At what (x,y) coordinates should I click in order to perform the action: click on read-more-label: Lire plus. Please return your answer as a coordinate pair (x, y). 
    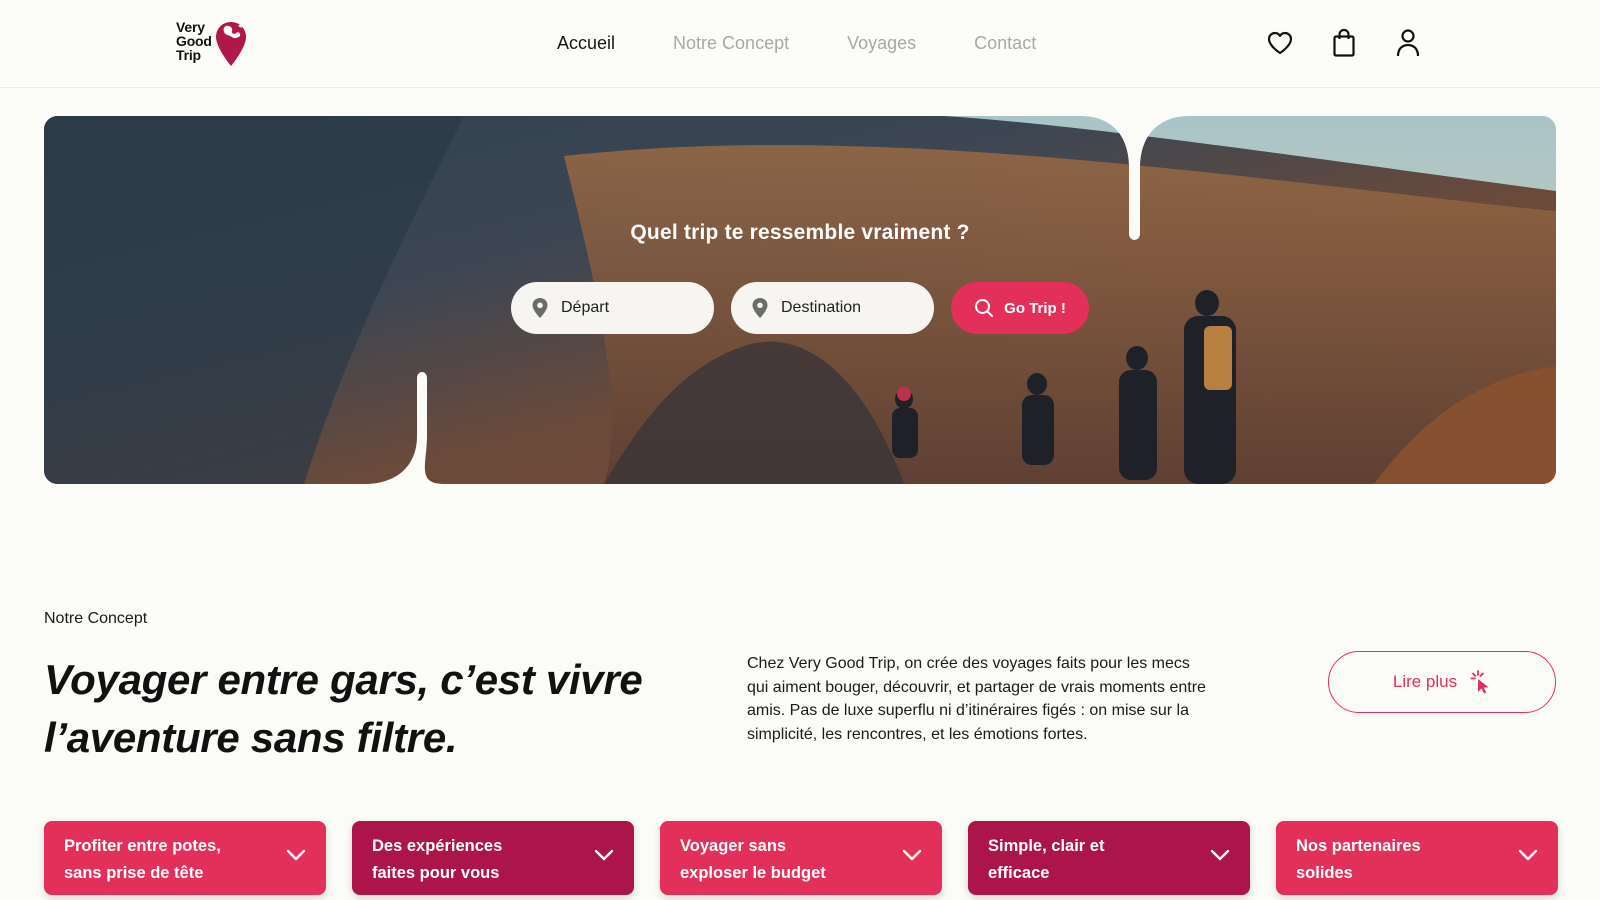
    Looking at the image, I should click on (1425, 681).